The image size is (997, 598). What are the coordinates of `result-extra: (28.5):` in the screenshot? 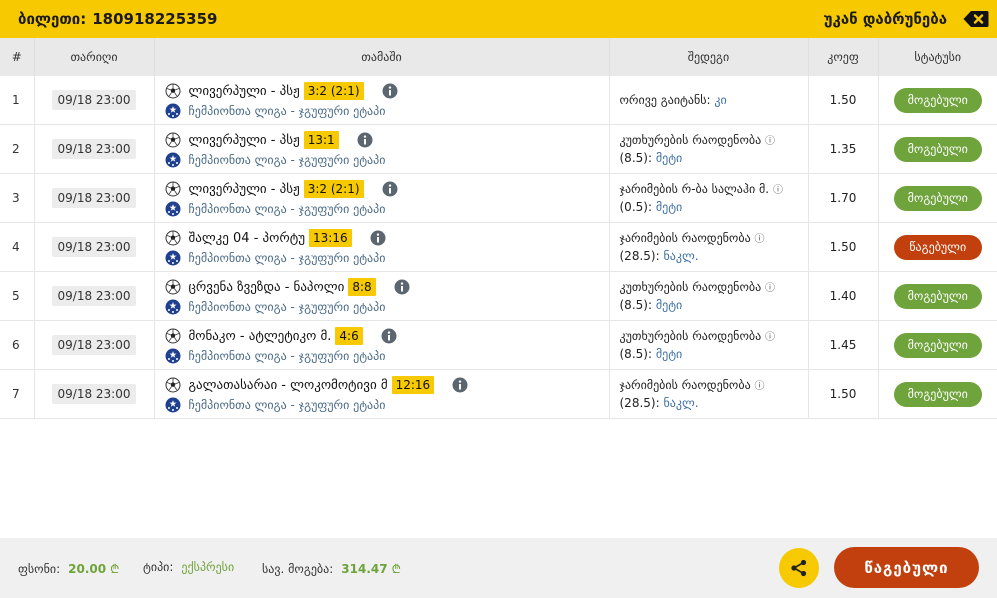 It's located at (639, 402).